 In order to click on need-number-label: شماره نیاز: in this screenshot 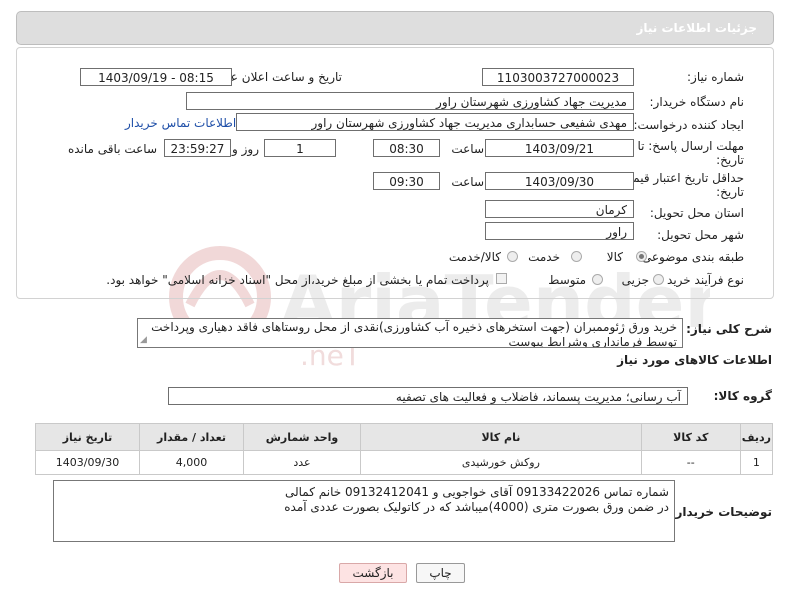, I will do `click(715, 77)`.